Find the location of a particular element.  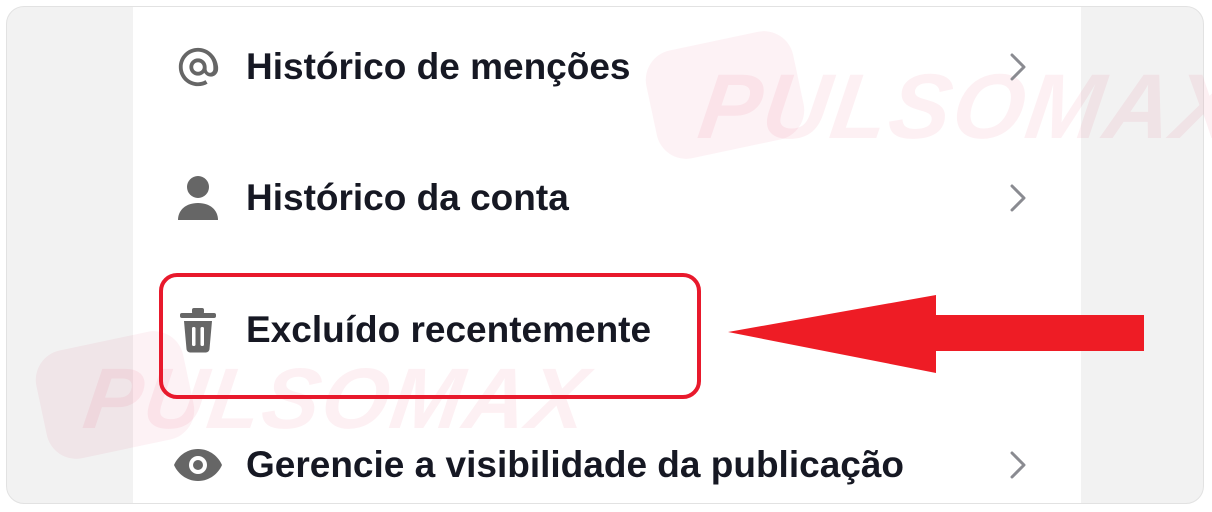

eye-icon is located at coordinates (198, 465).